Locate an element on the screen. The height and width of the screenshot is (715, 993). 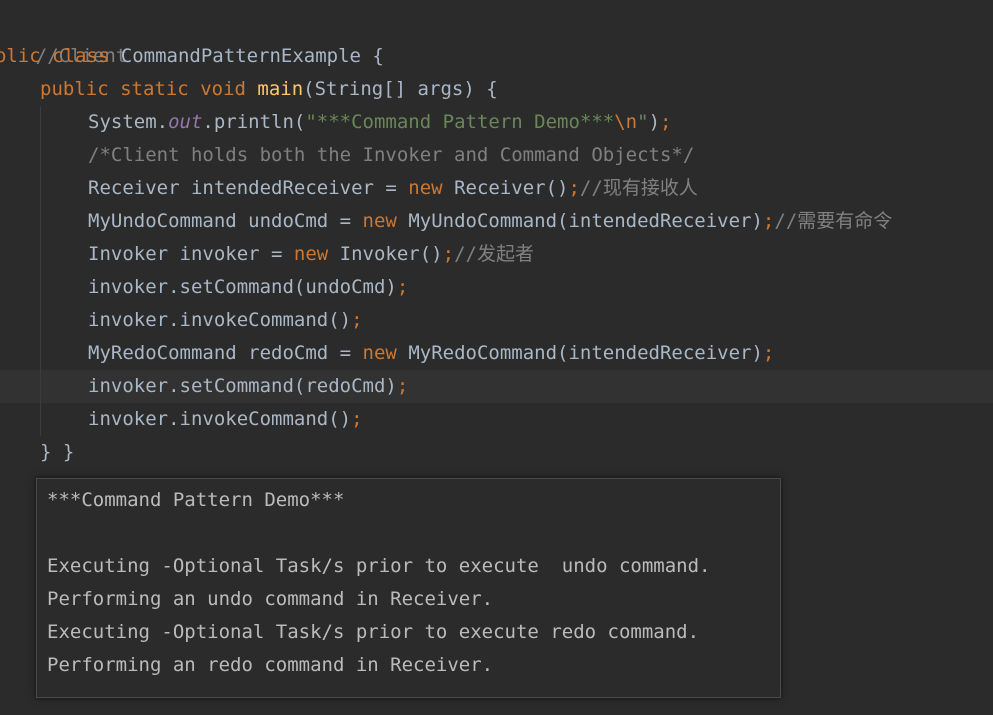
code-line-class-declaration: public class CommandPatternExample { is located at coordinates (192, 56).